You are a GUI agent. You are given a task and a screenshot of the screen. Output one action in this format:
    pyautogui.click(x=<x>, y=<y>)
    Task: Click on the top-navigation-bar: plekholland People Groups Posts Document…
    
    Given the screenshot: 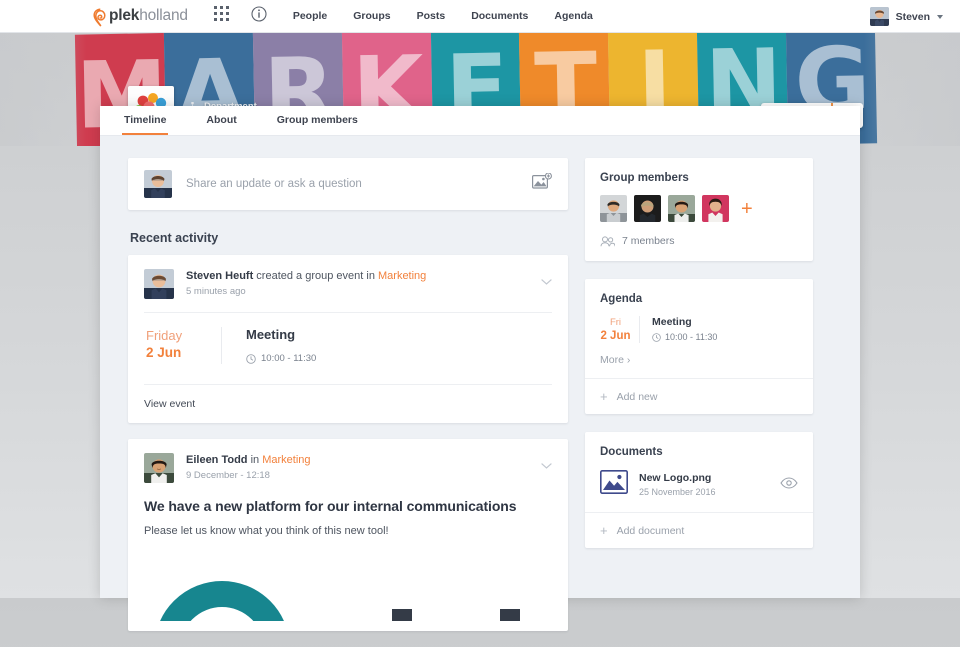 What is the action you would take?
    pyautogui.click(x=480, y=16)
    